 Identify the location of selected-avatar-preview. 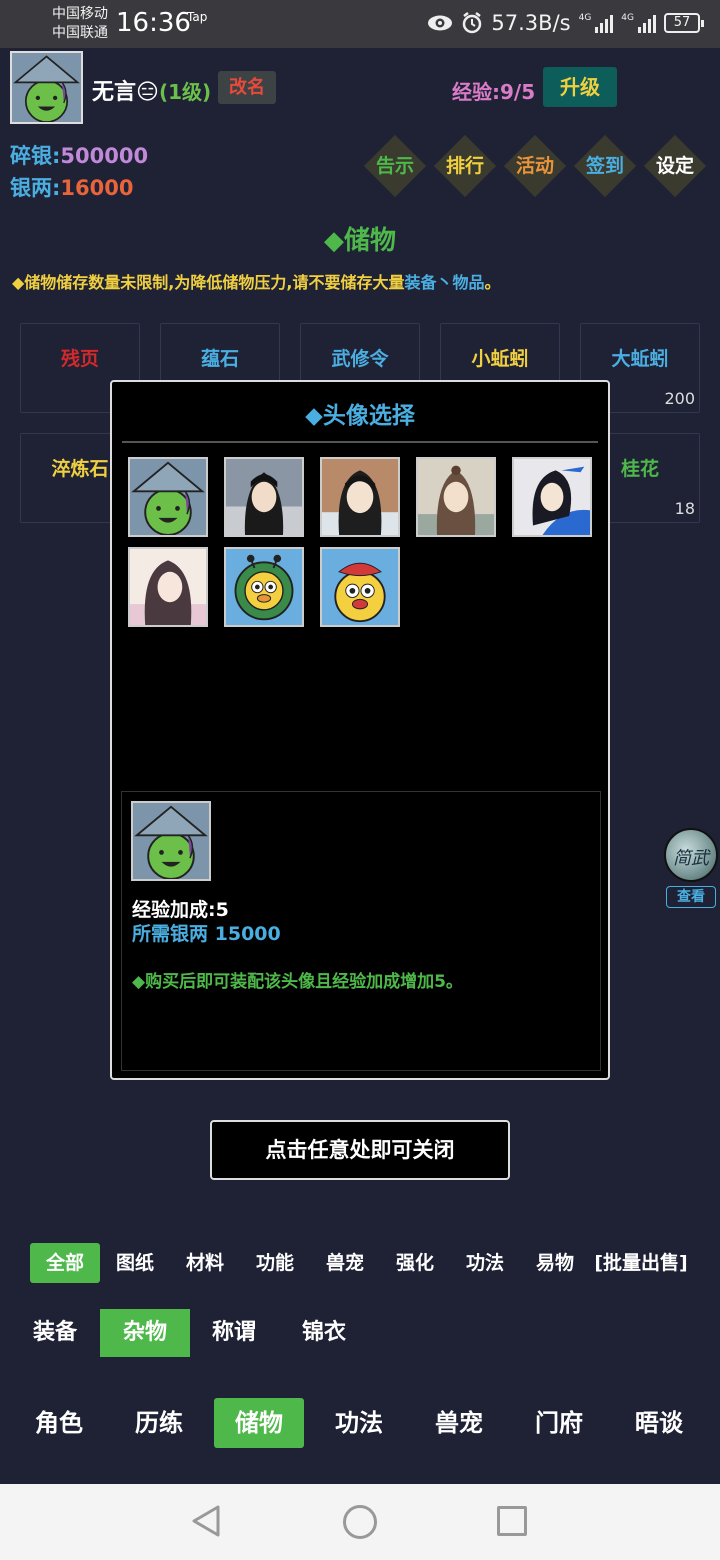
(171, 841).